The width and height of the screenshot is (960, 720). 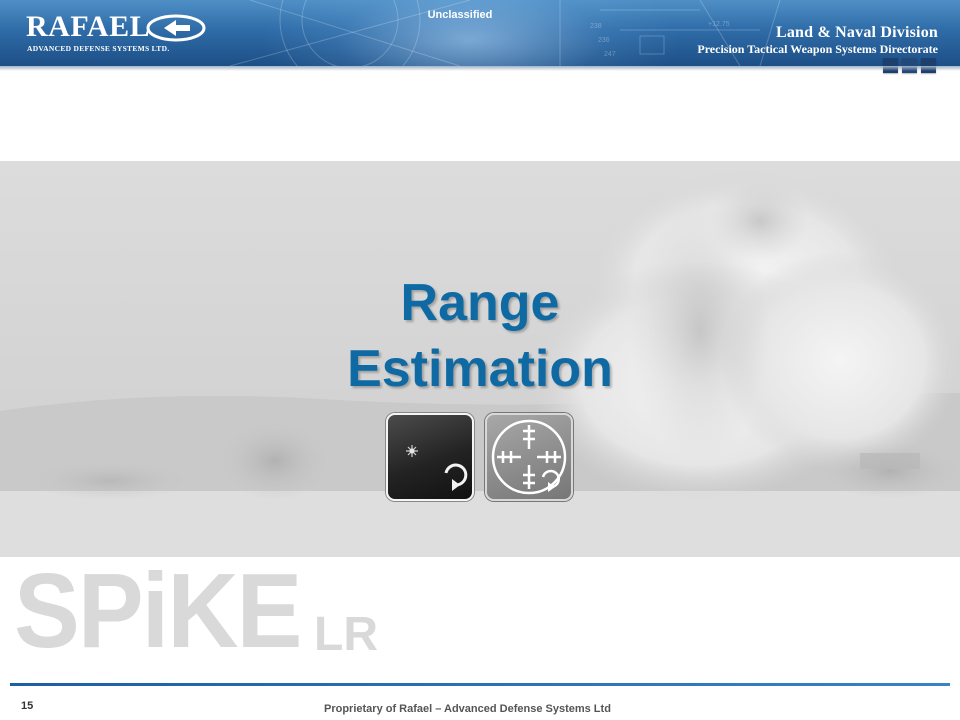 I want to click on division-title: Land & Naval Division, so click(x=856, y=32).